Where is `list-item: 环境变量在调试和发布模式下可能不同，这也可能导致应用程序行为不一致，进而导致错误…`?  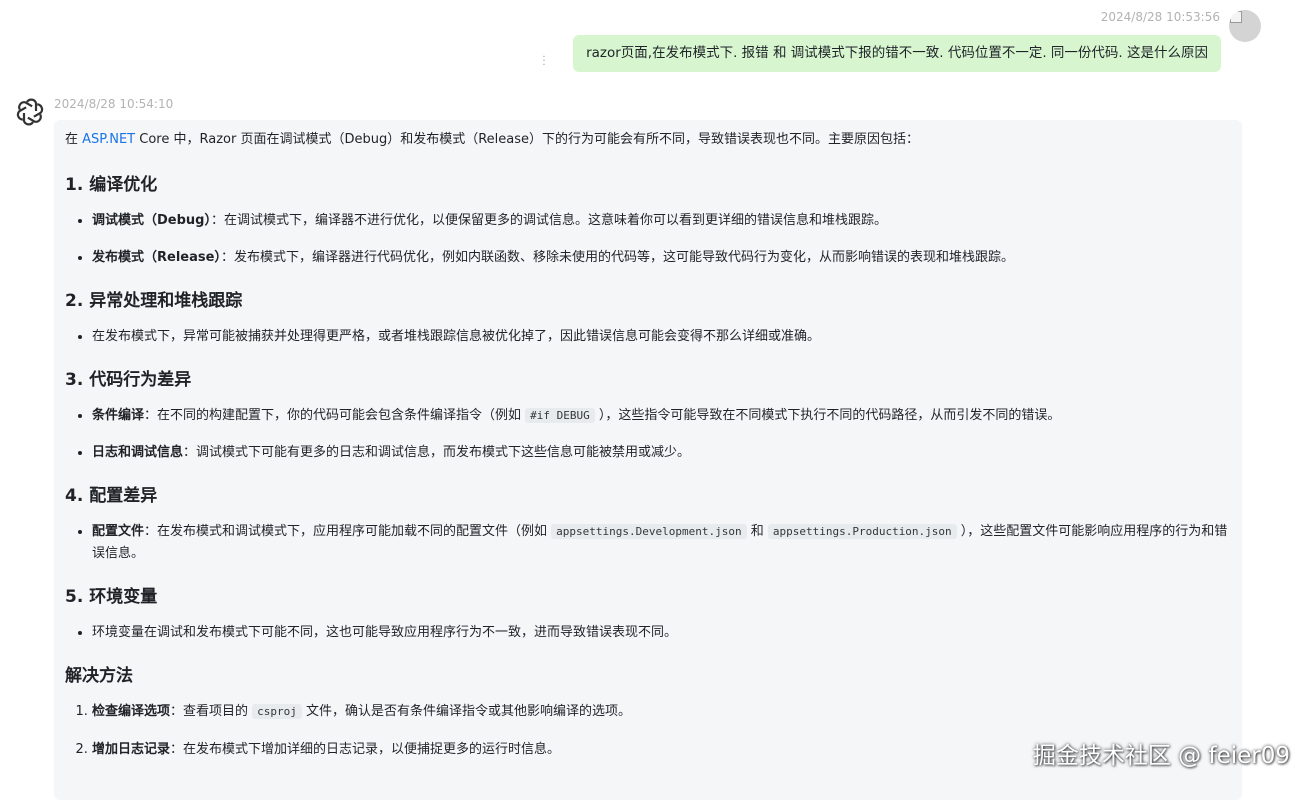
list-item: 环境变量在调试和发布模式下可能不同，这也可能导致应用程序行为不一致，进而导致错误… is located at coordinates (661, 633).